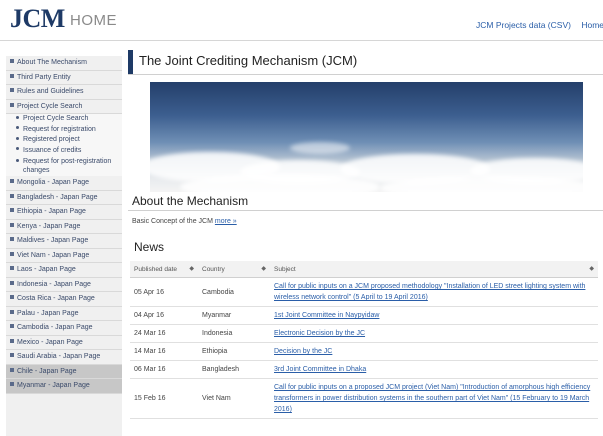 The width and height of the screenshot is (603, 436). I want to click on news-country: Bangladesh, so click(234, 369).